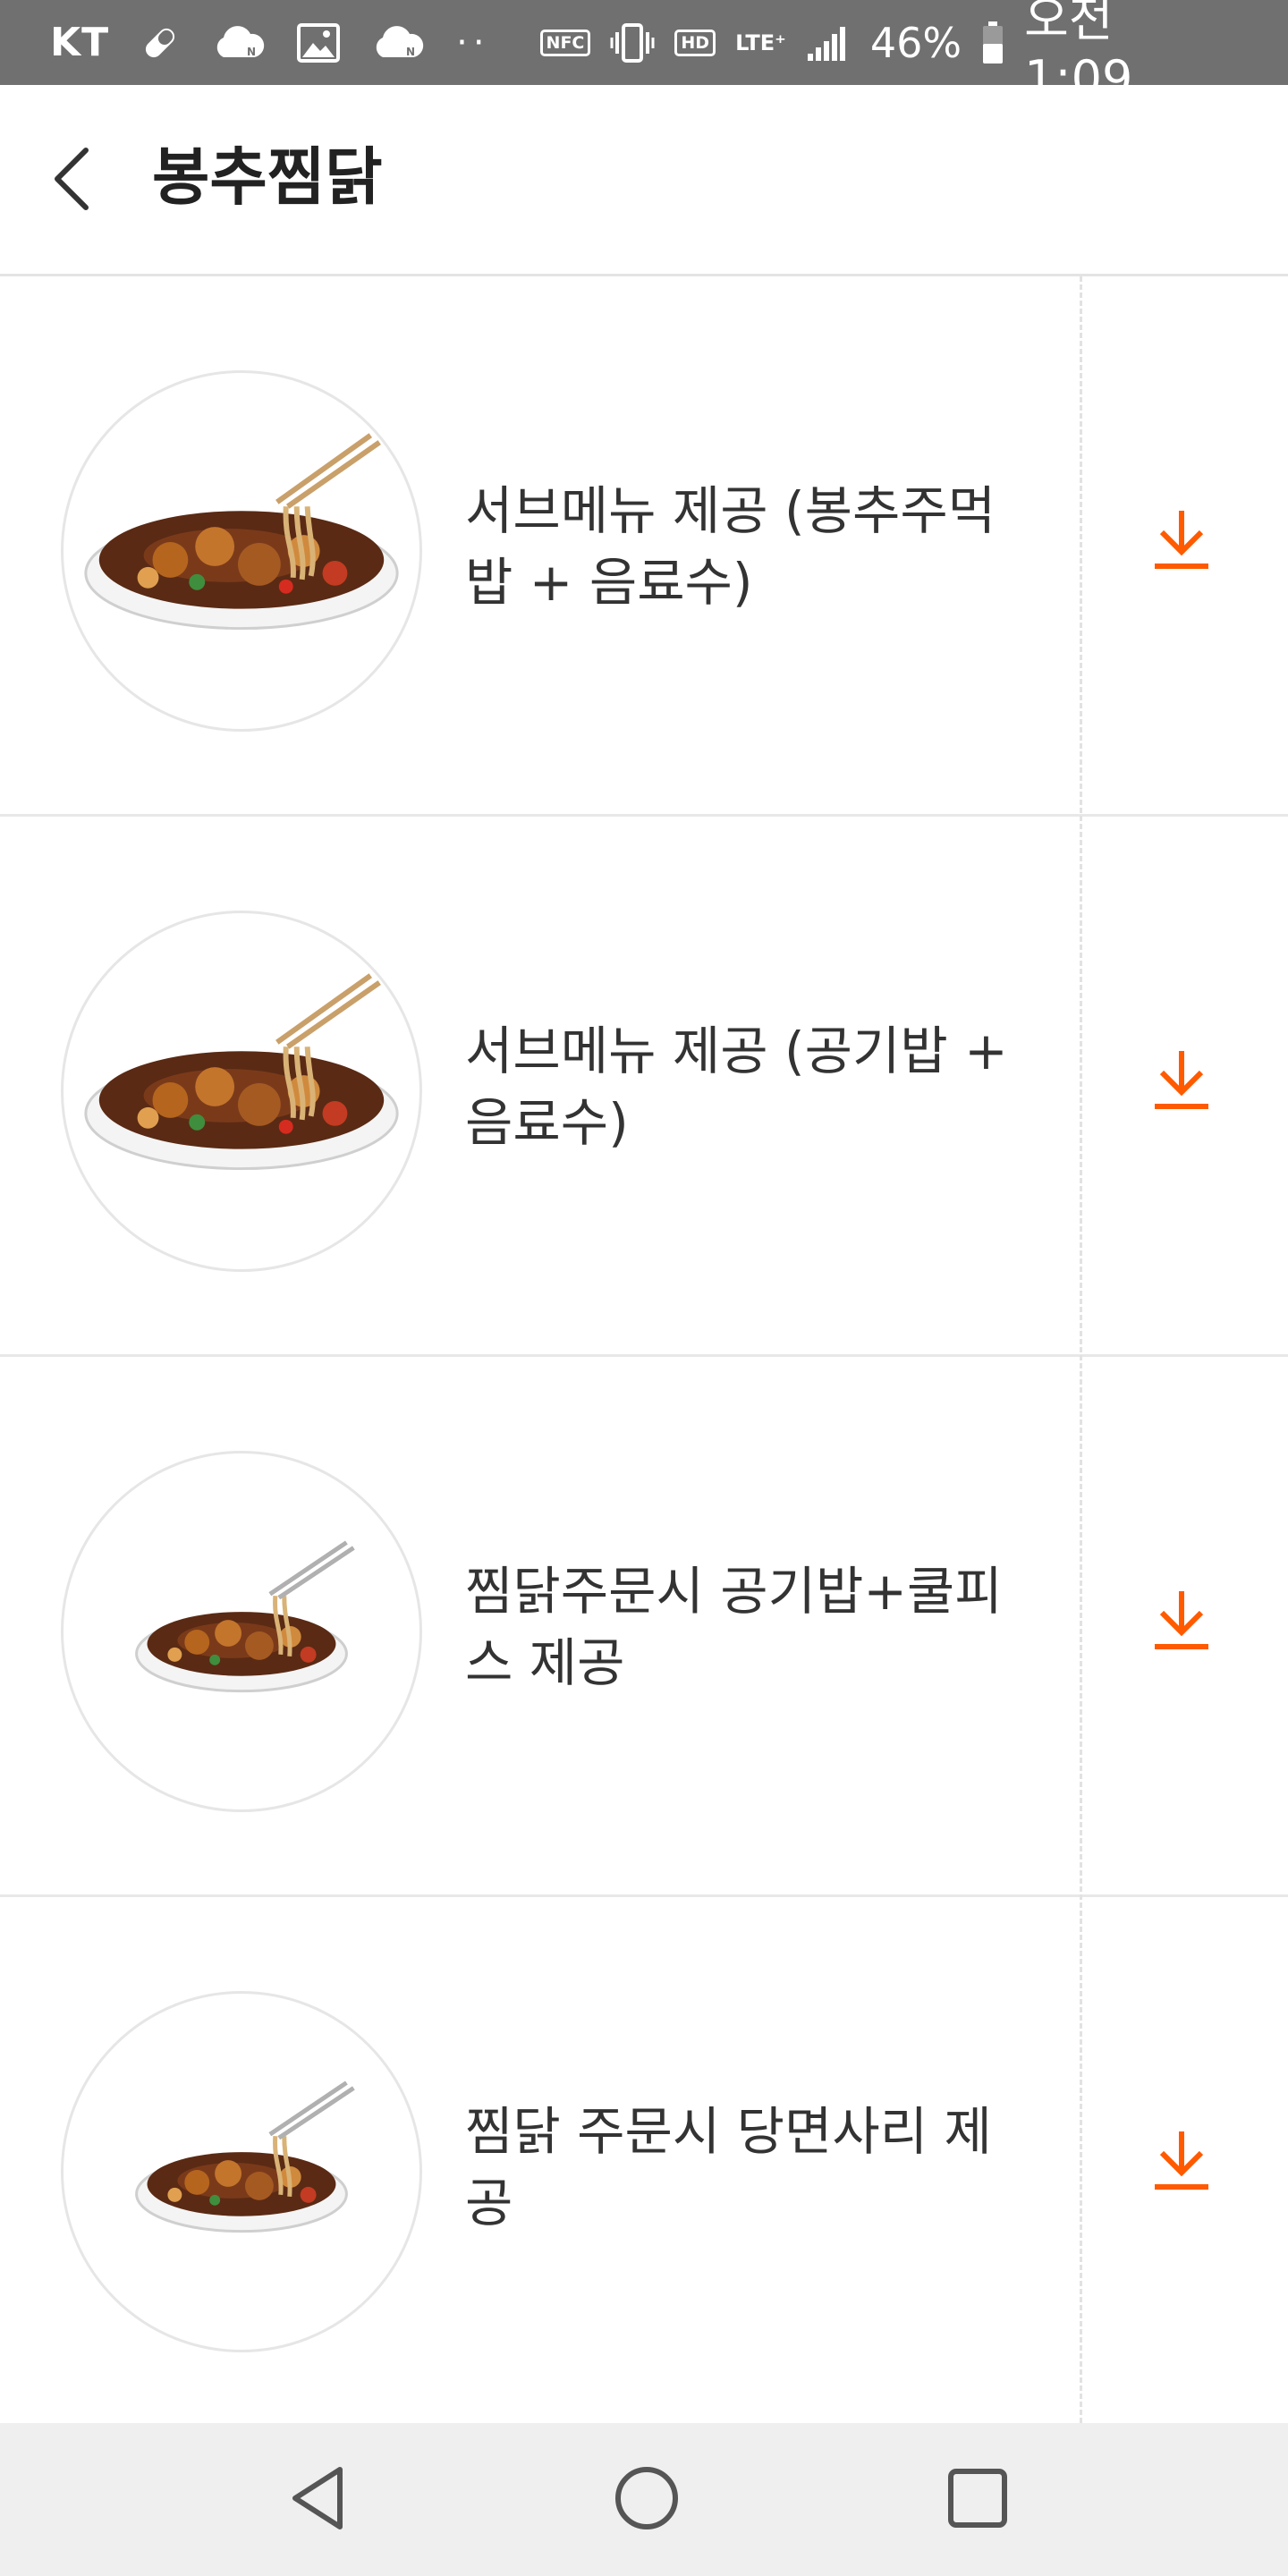  I want to click on nfc-icon: NFC, so click(565, 42).